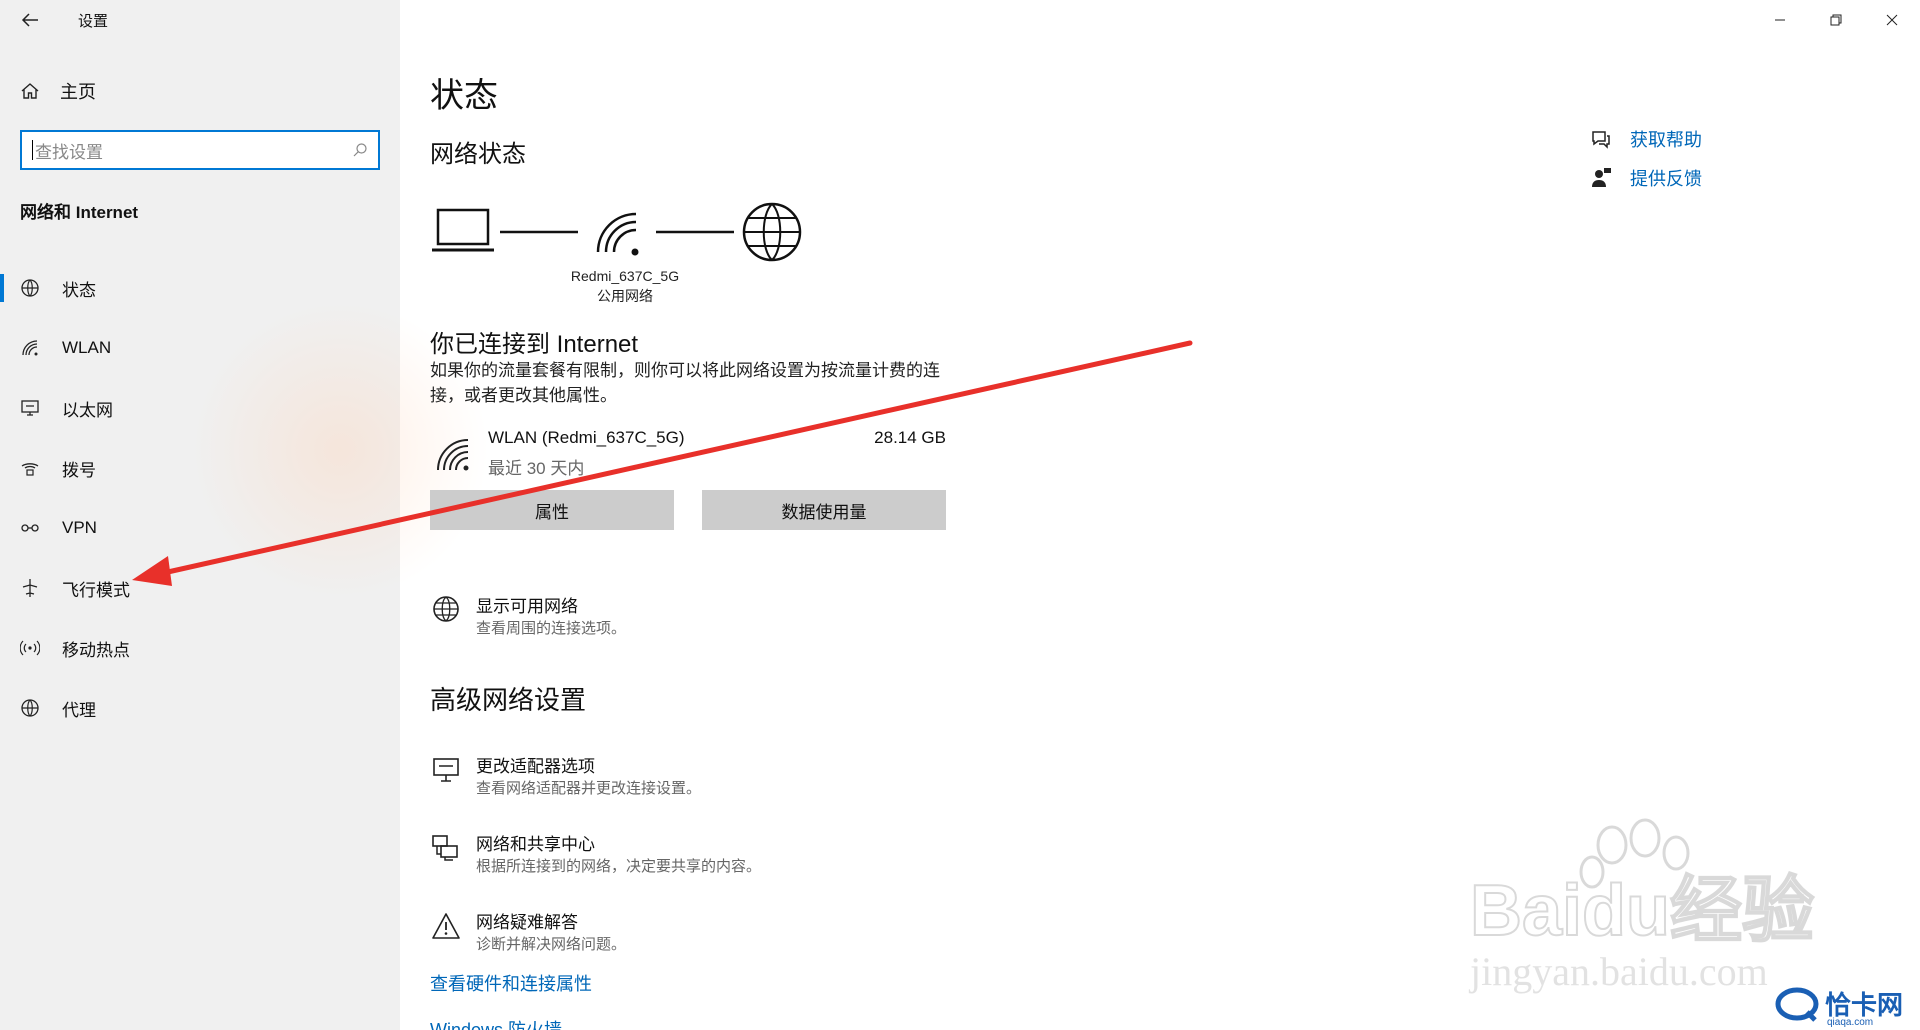  I want to click on close-icon, so click(1892, 20).